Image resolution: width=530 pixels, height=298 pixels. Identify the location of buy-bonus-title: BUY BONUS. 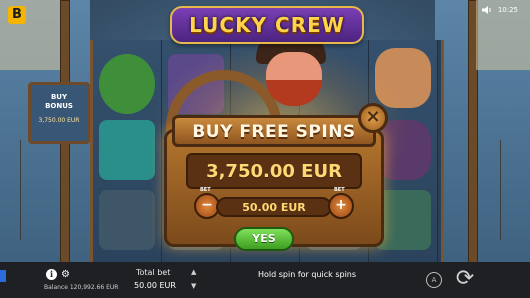
(59, 102).